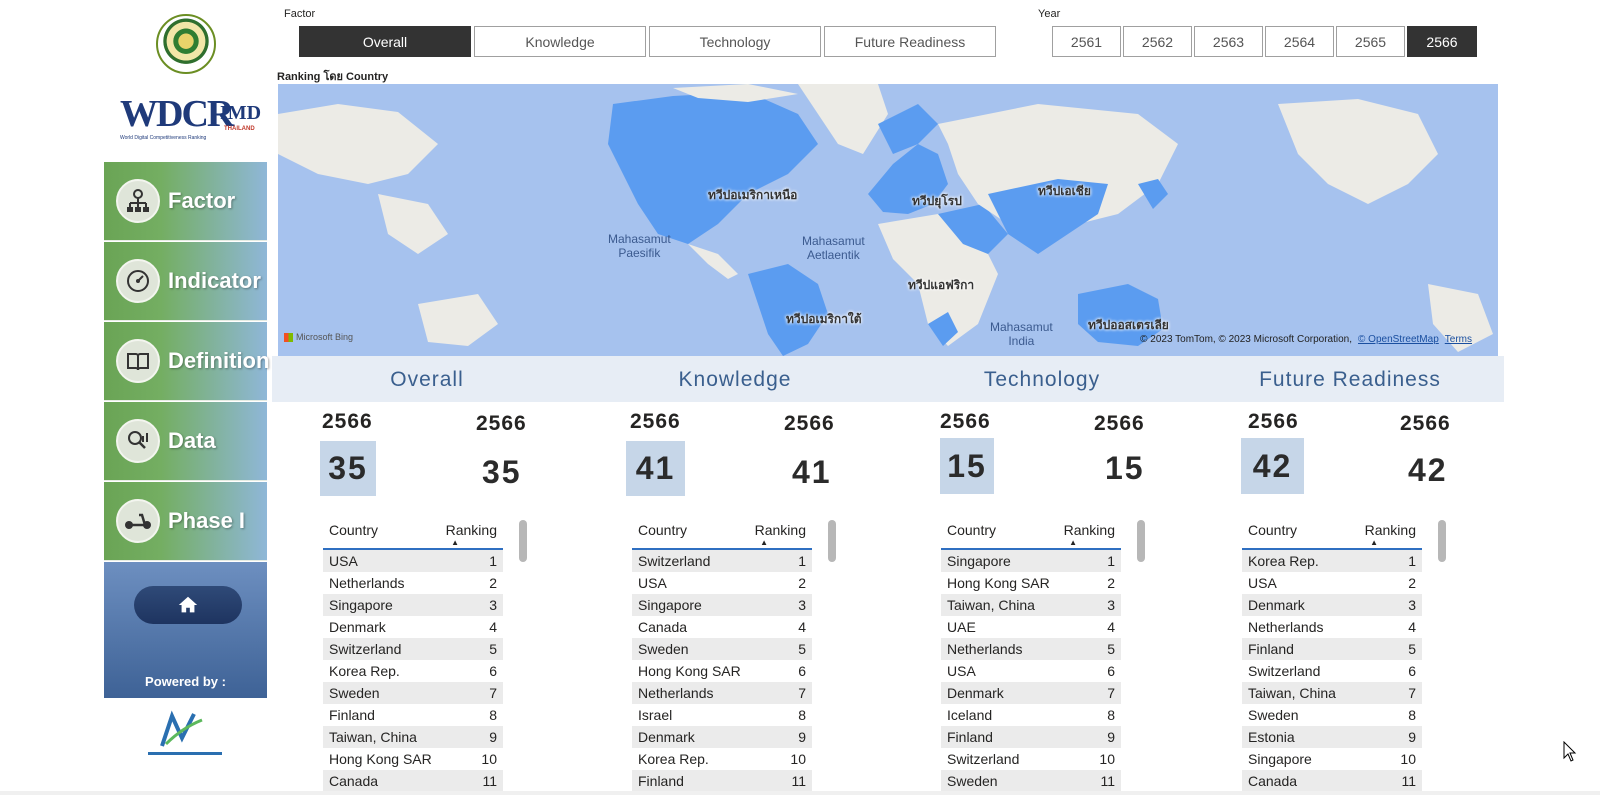 The height and width of the screenshot is (795, 1600). I want to click on table-row: Estonia 9, so click(1332, 737).